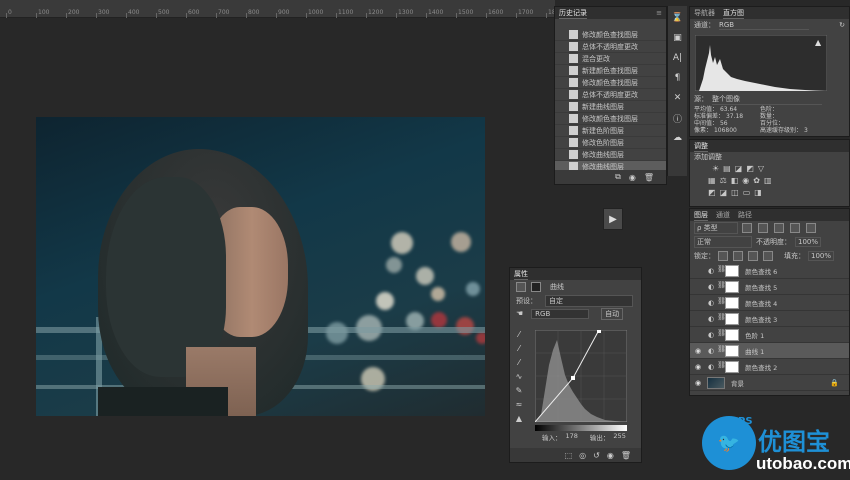 This screenshot has height=480, width=850. I want to click on view-previous-icon: ◎, so click(582, 455).